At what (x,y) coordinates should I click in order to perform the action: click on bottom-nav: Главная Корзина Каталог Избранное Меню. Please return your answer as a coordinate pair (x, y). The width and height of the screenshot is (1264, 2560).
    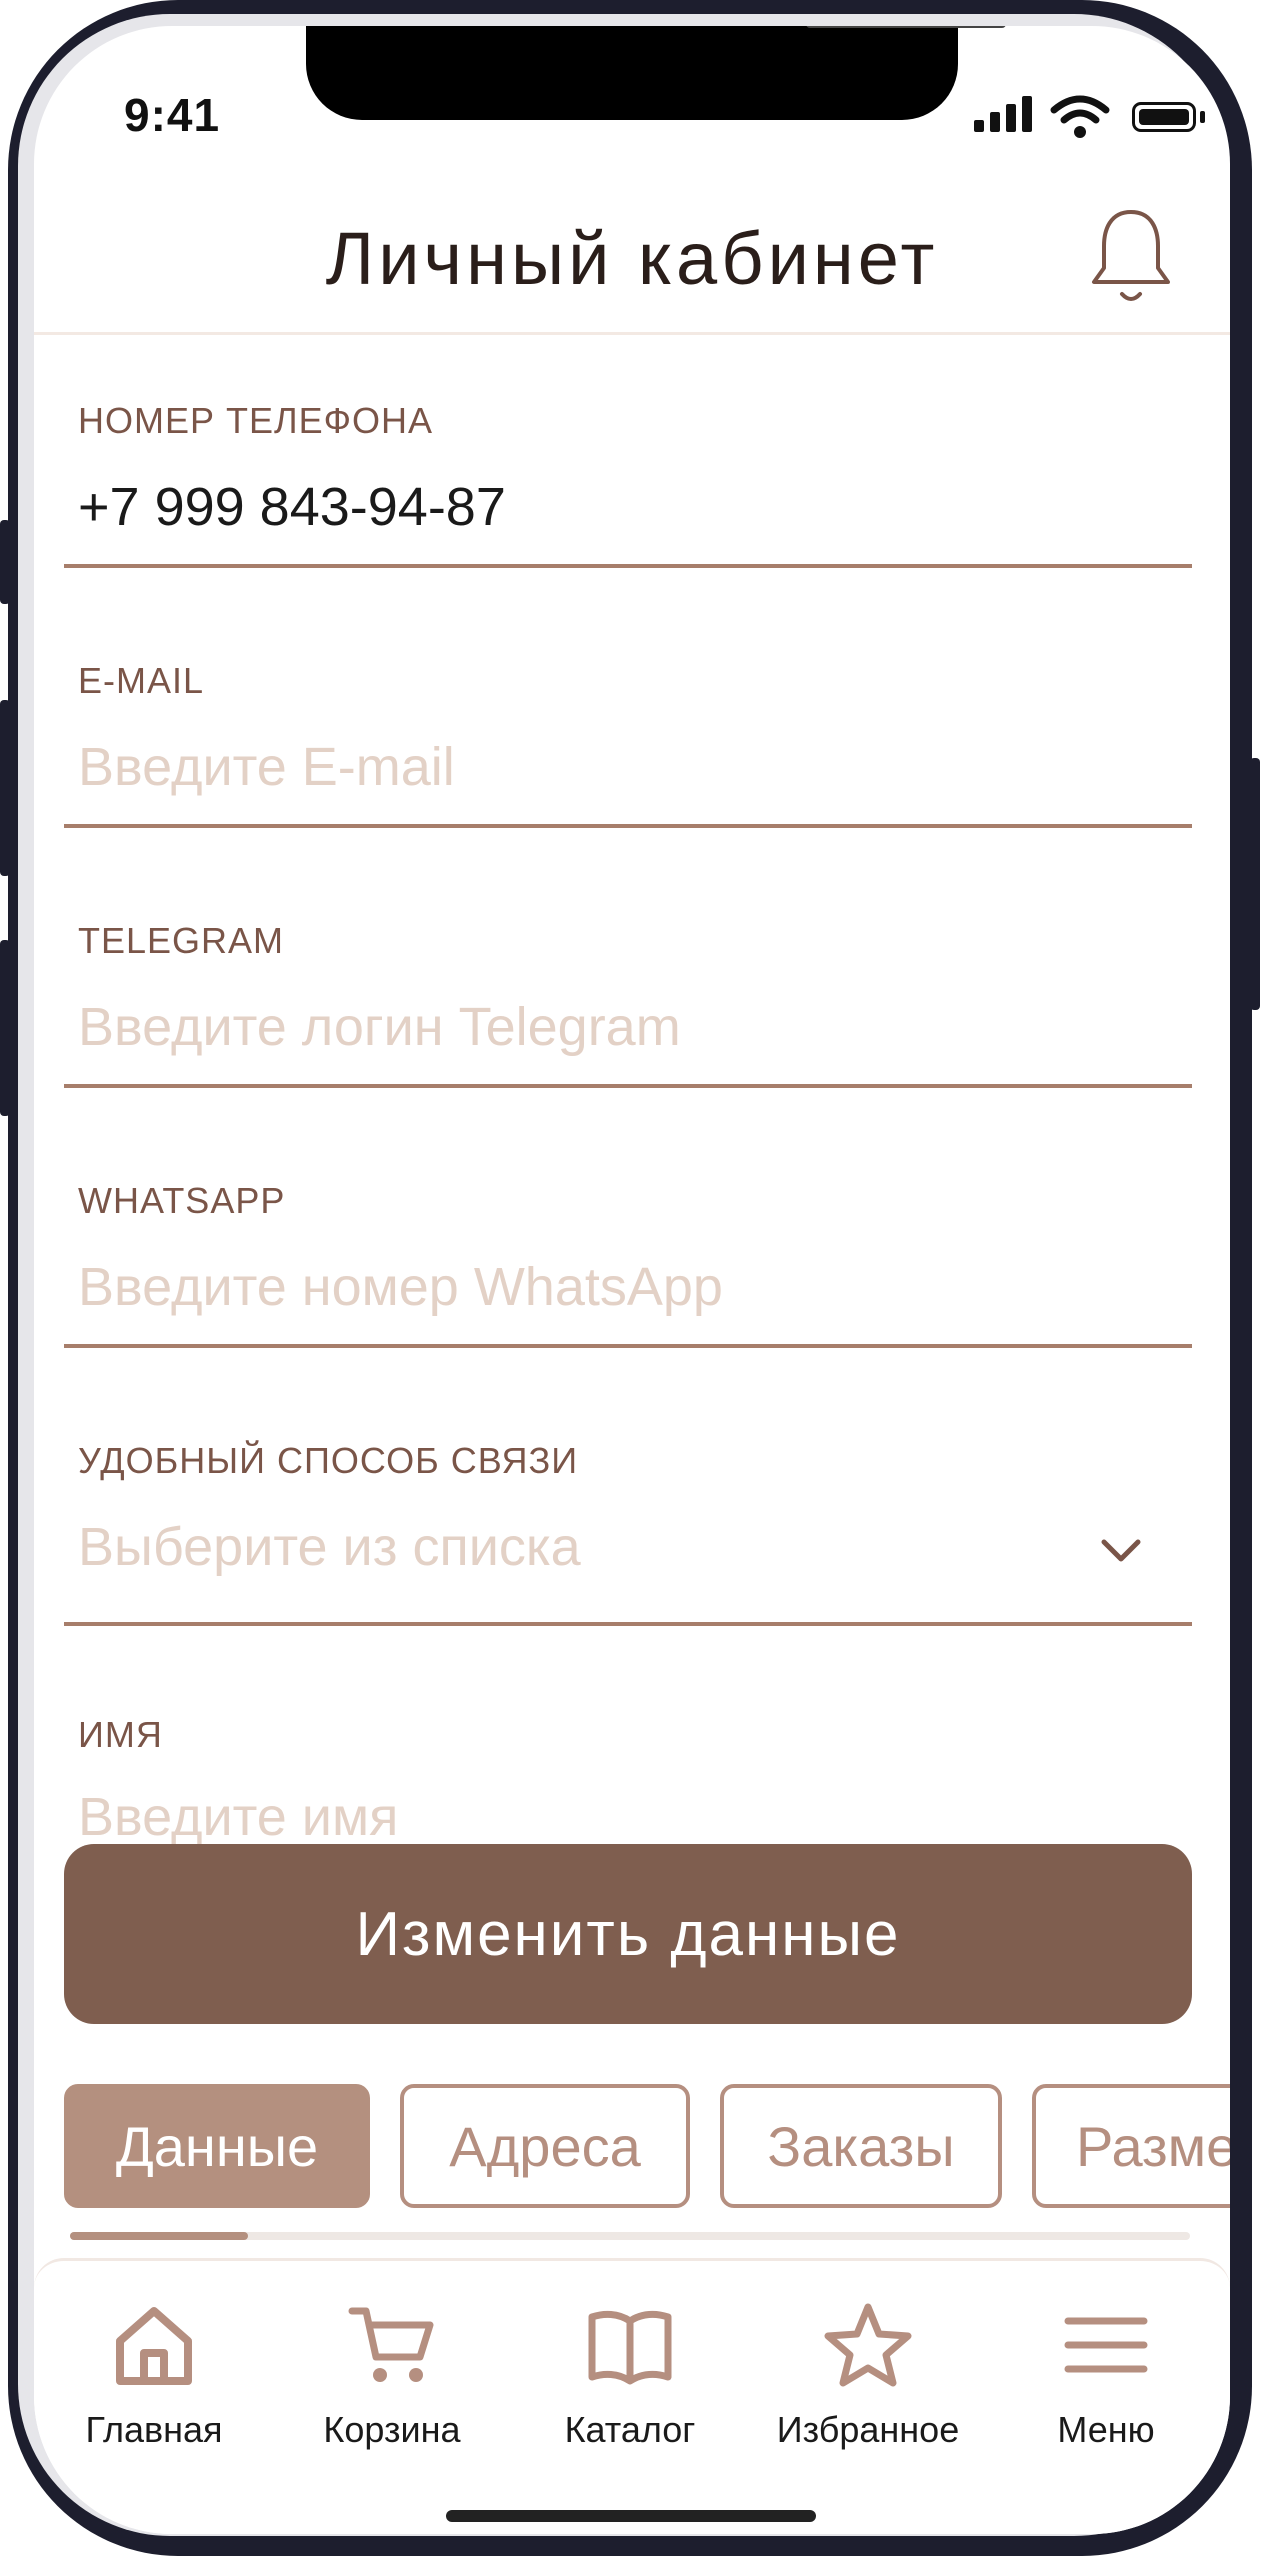
    Looking at the image, I should click on (632, 2396).